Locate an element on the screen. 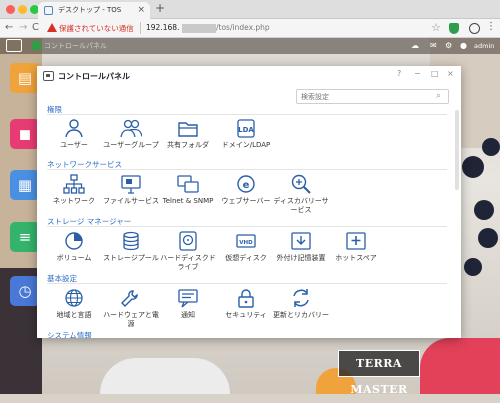  window-titlebar: コントロールパネル ? − □ × is located at coordinates (249, 76).